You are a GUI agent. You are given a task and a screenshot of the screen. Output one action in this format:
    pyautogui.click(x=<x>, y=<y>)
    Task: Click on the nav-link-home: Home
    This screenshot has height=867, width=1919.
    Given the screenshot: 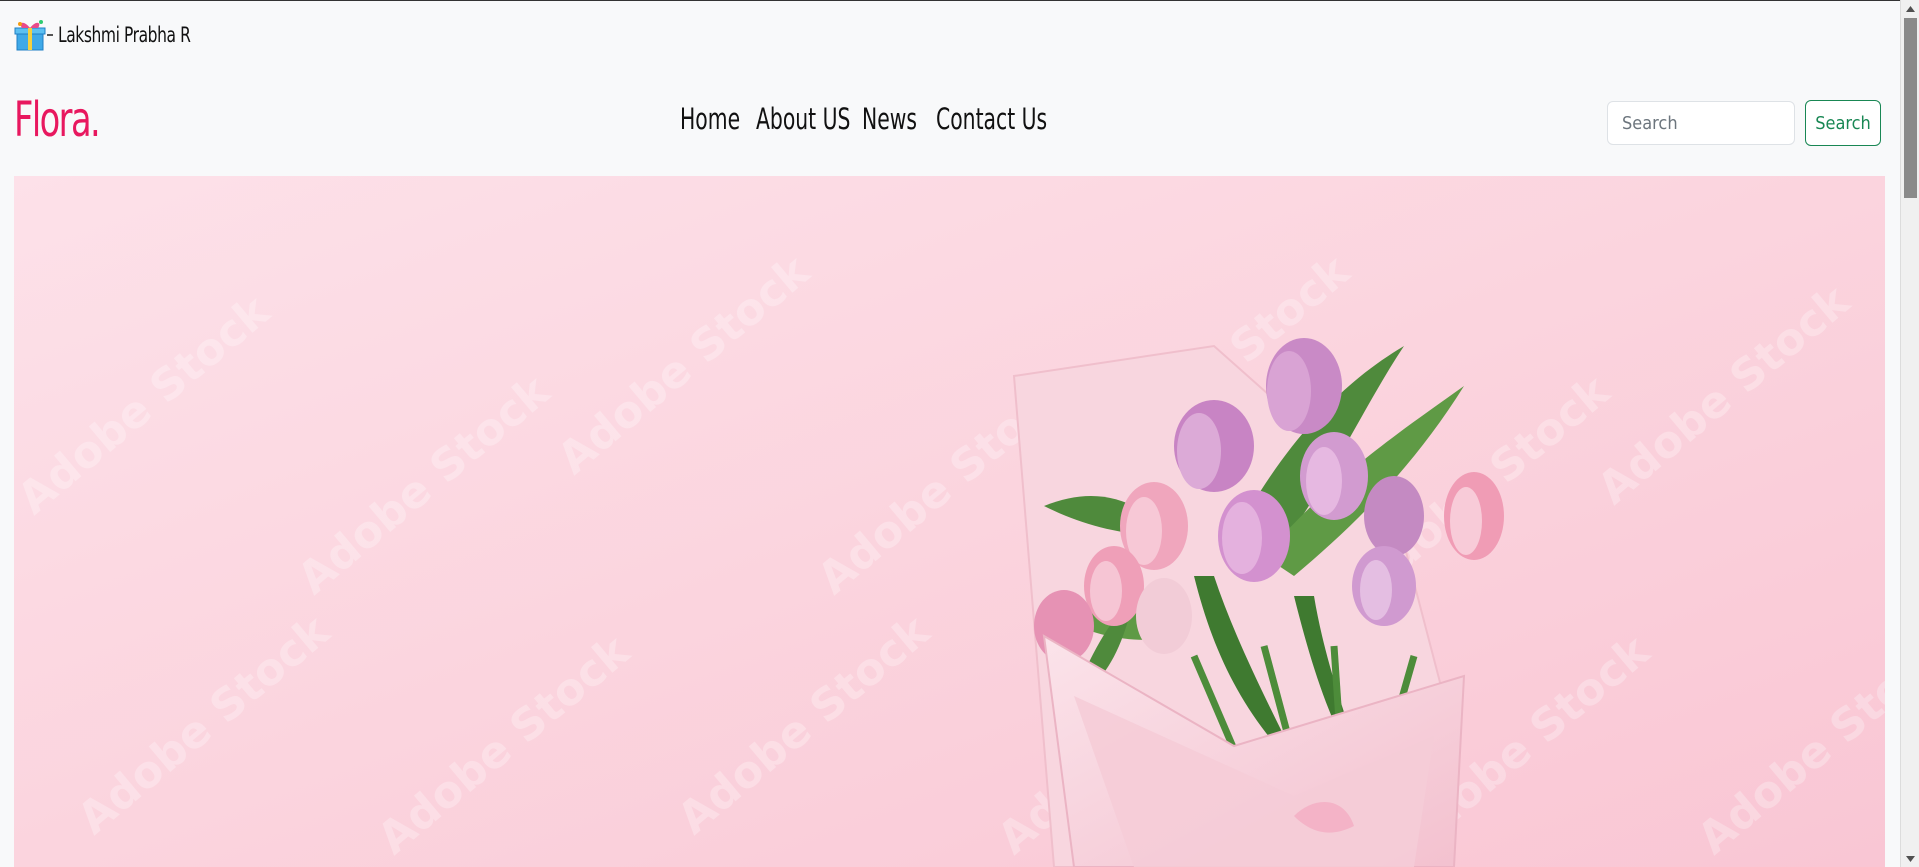 What is the action you would take?
    pyautogui.click(x=710, y=119)
    